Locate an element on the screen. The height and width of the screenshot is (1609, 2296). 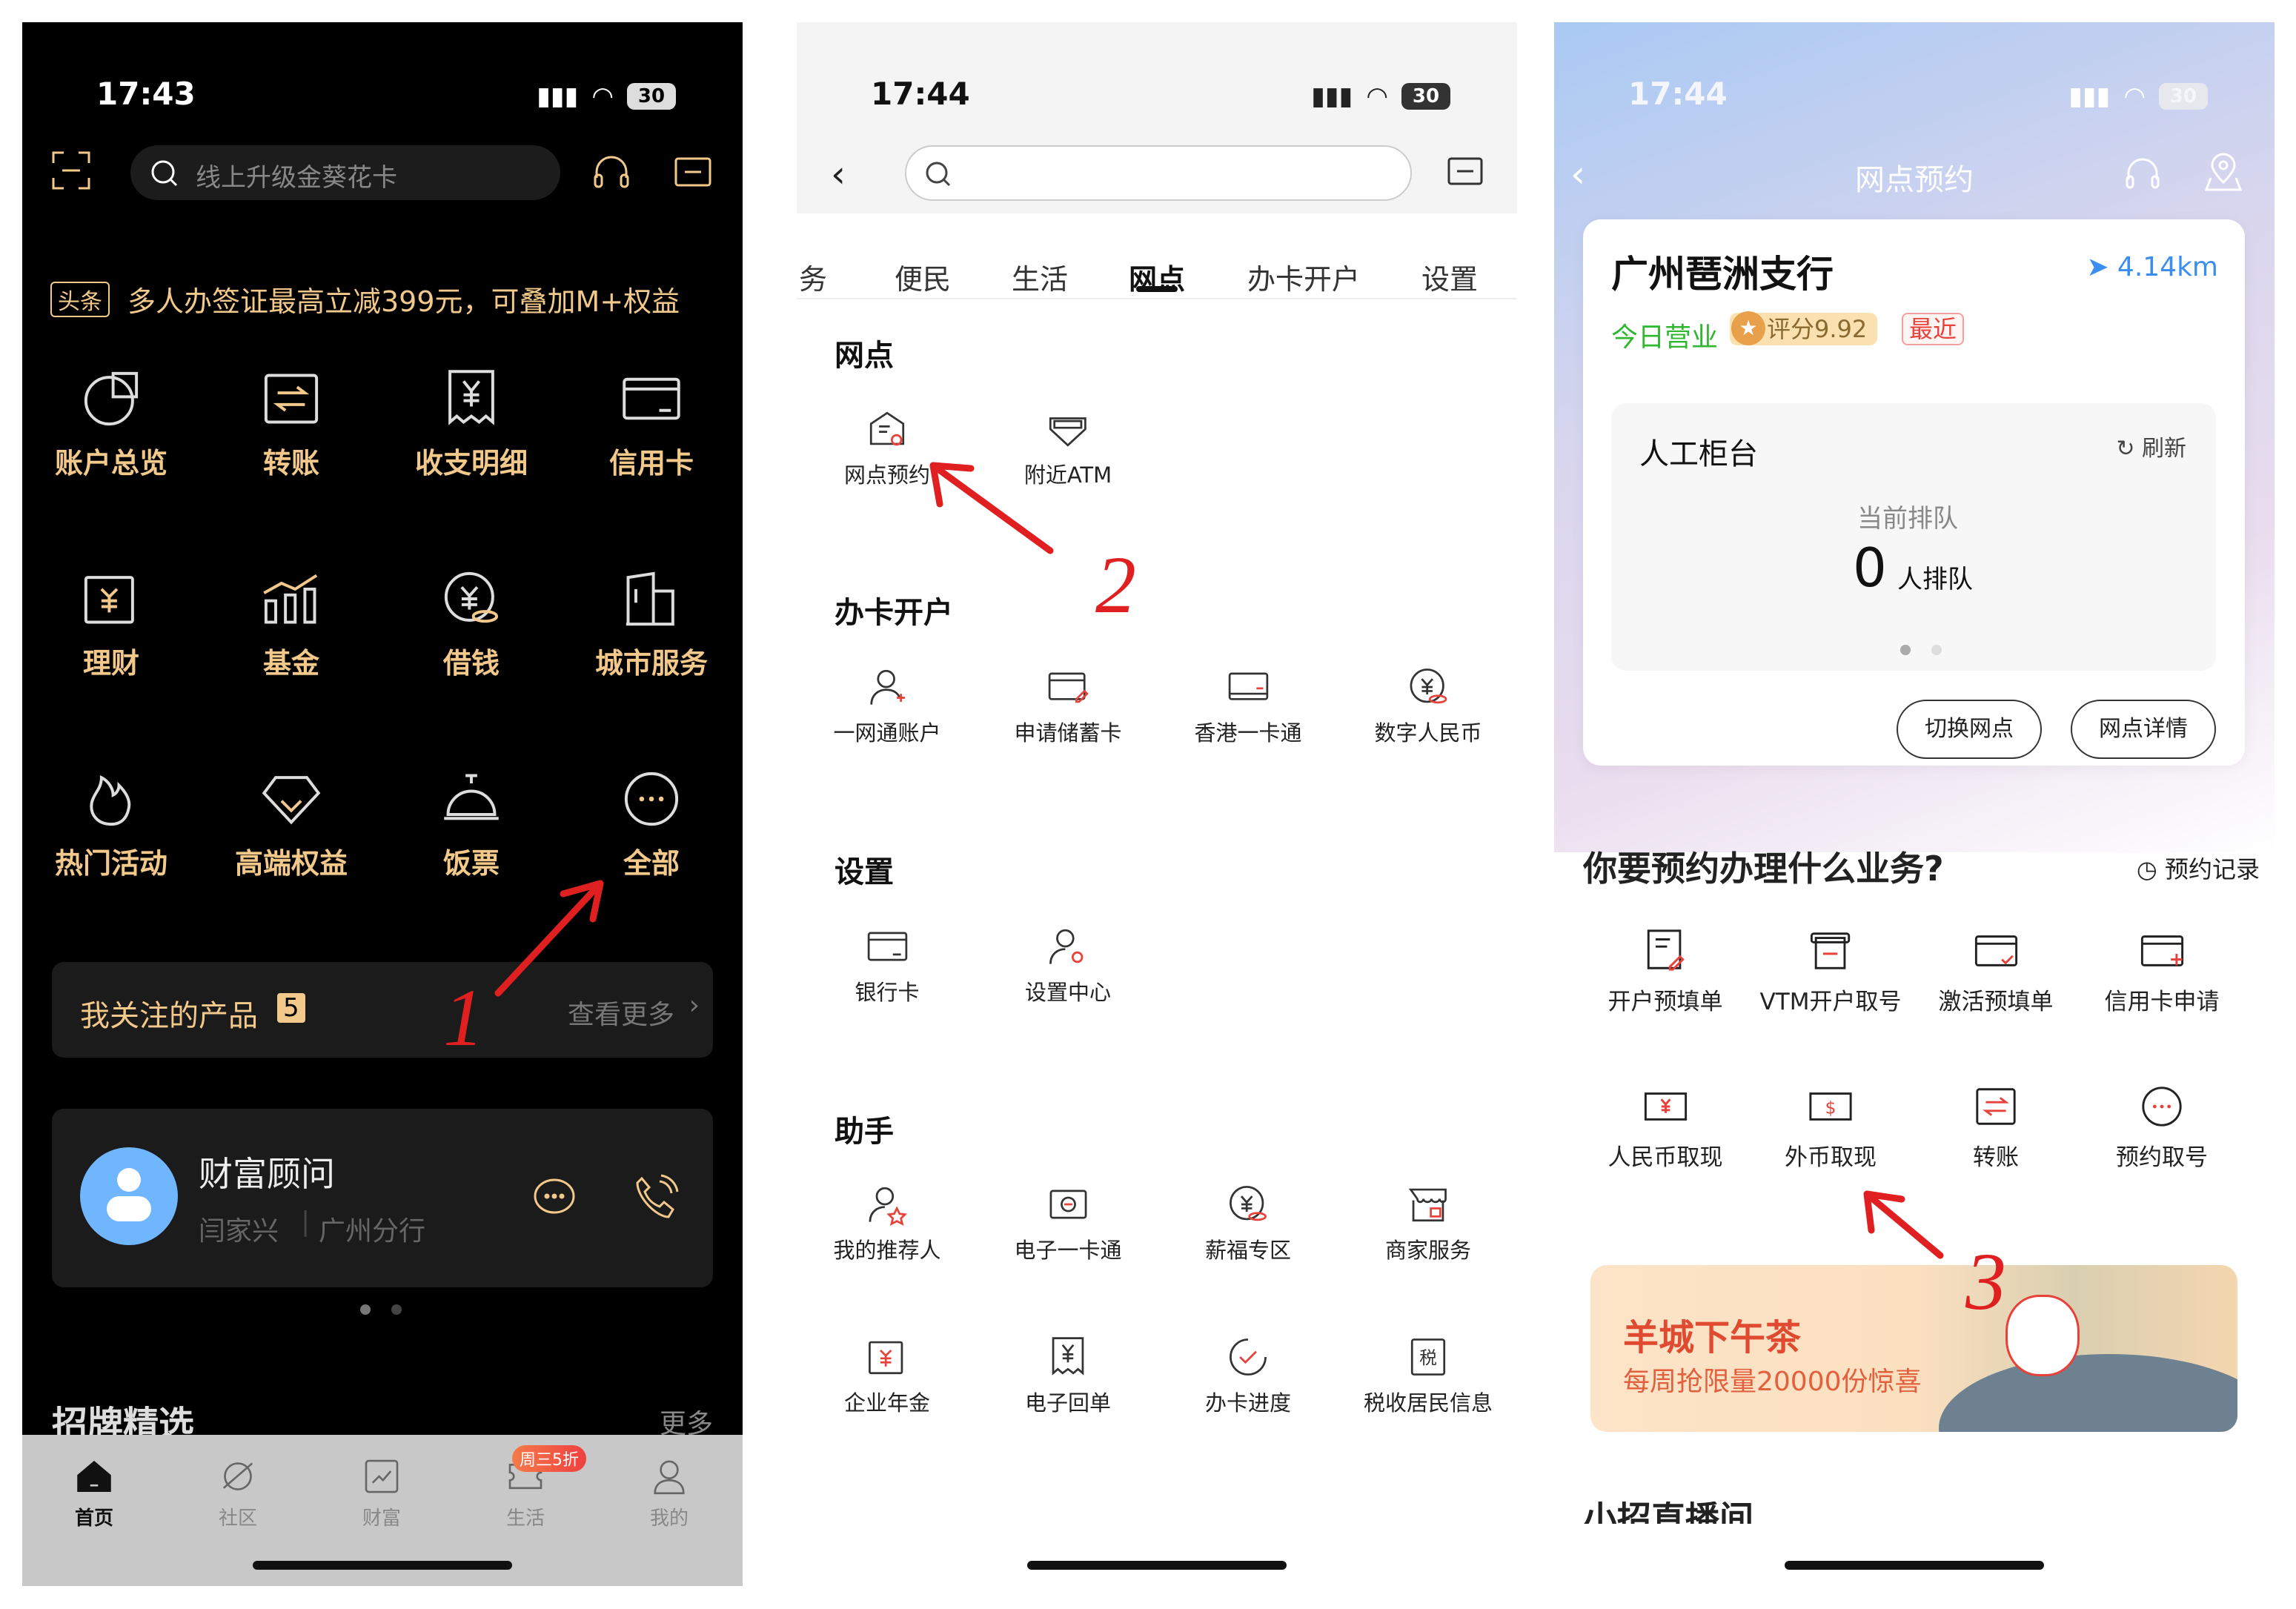
grid-item-card-plus: 信用卡申请 is located at coordinates (2162, 972).